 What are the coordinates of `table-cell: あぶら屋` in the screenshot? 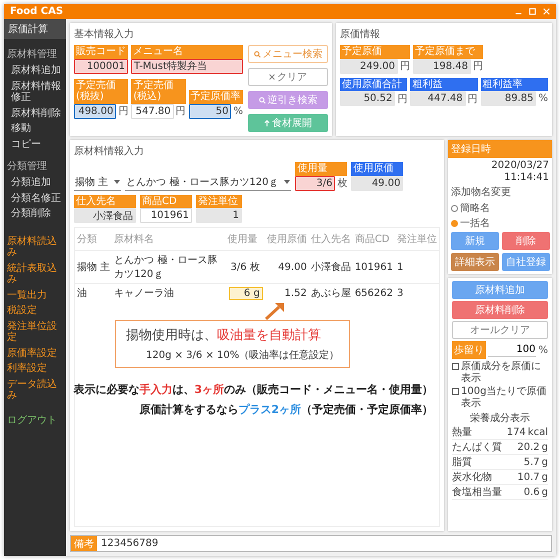 It's located at (330, 293).